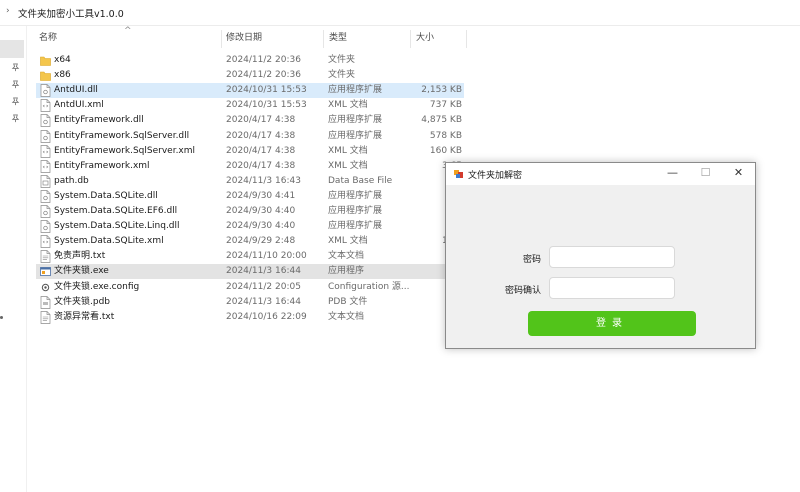  What do you see at coordinates (266, 316) in the screenshot?
I see `file-modified-date: 2024/10/16 22:09` at bounding box center [266, 316].